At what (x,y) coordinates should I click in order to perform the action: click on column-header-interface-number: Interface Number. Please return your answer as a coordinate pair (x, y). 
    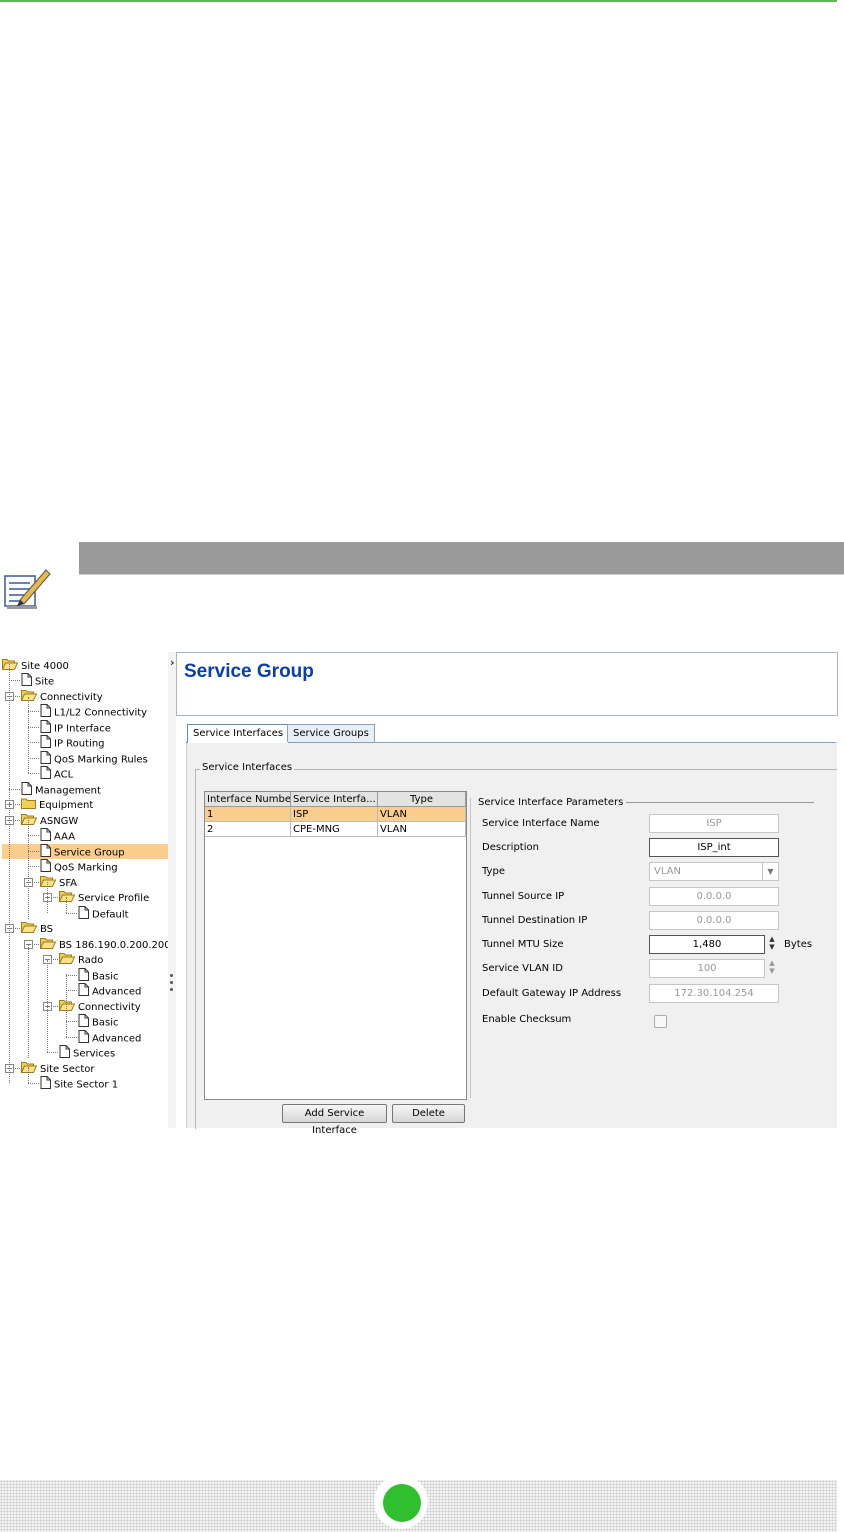
    Looking at the image, I should click on (248, 799).